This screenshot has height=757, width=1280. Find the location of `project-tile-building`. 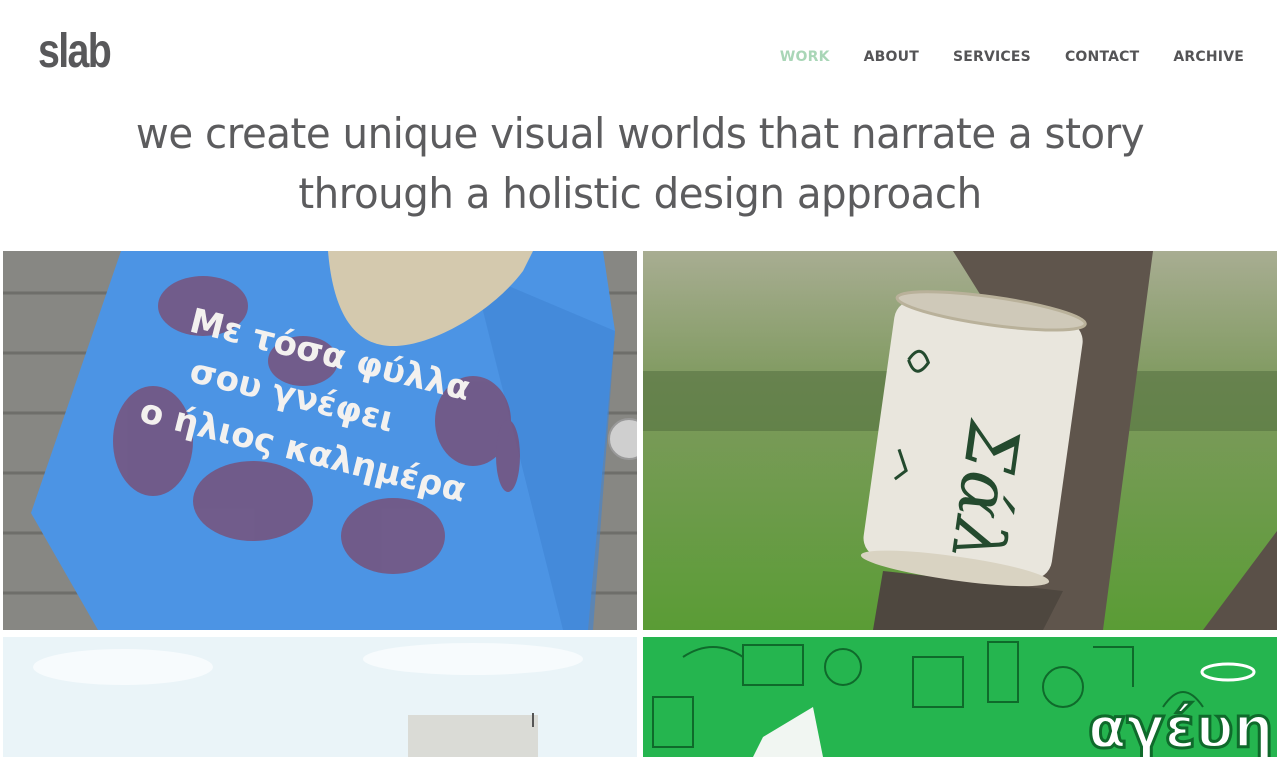

project-tile-building is located at coordinates (320, 697).